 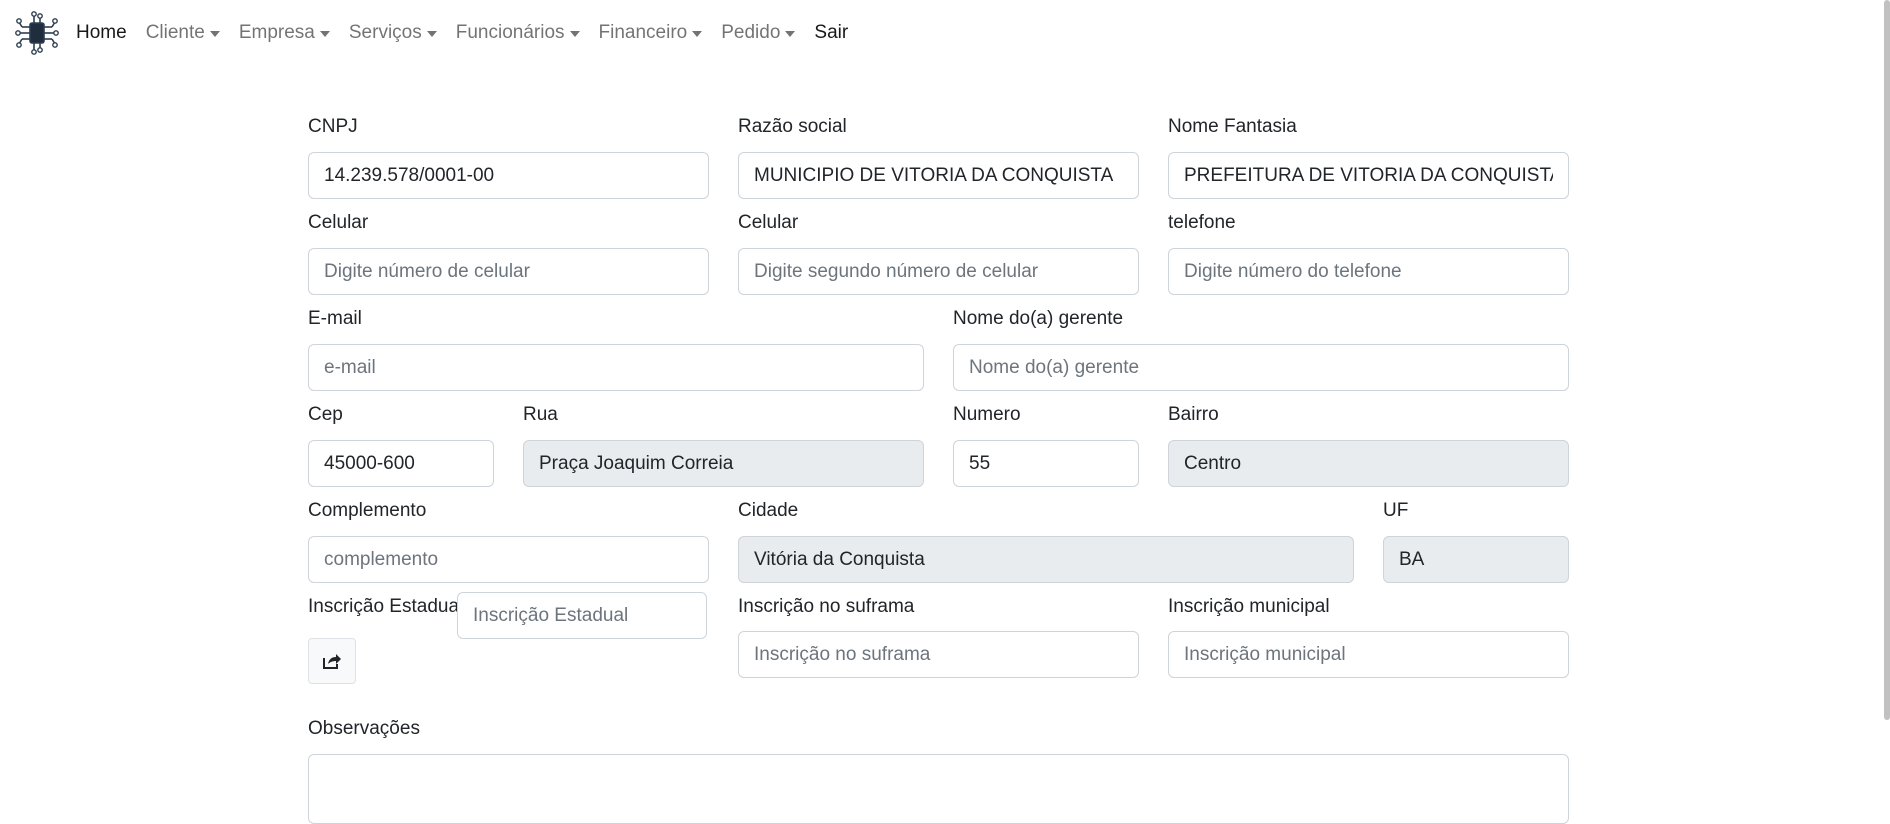 What do you see at coordinates (1046, 559) in the screenshot?
I see `cidade-input` at bounding box center [1046, 559].